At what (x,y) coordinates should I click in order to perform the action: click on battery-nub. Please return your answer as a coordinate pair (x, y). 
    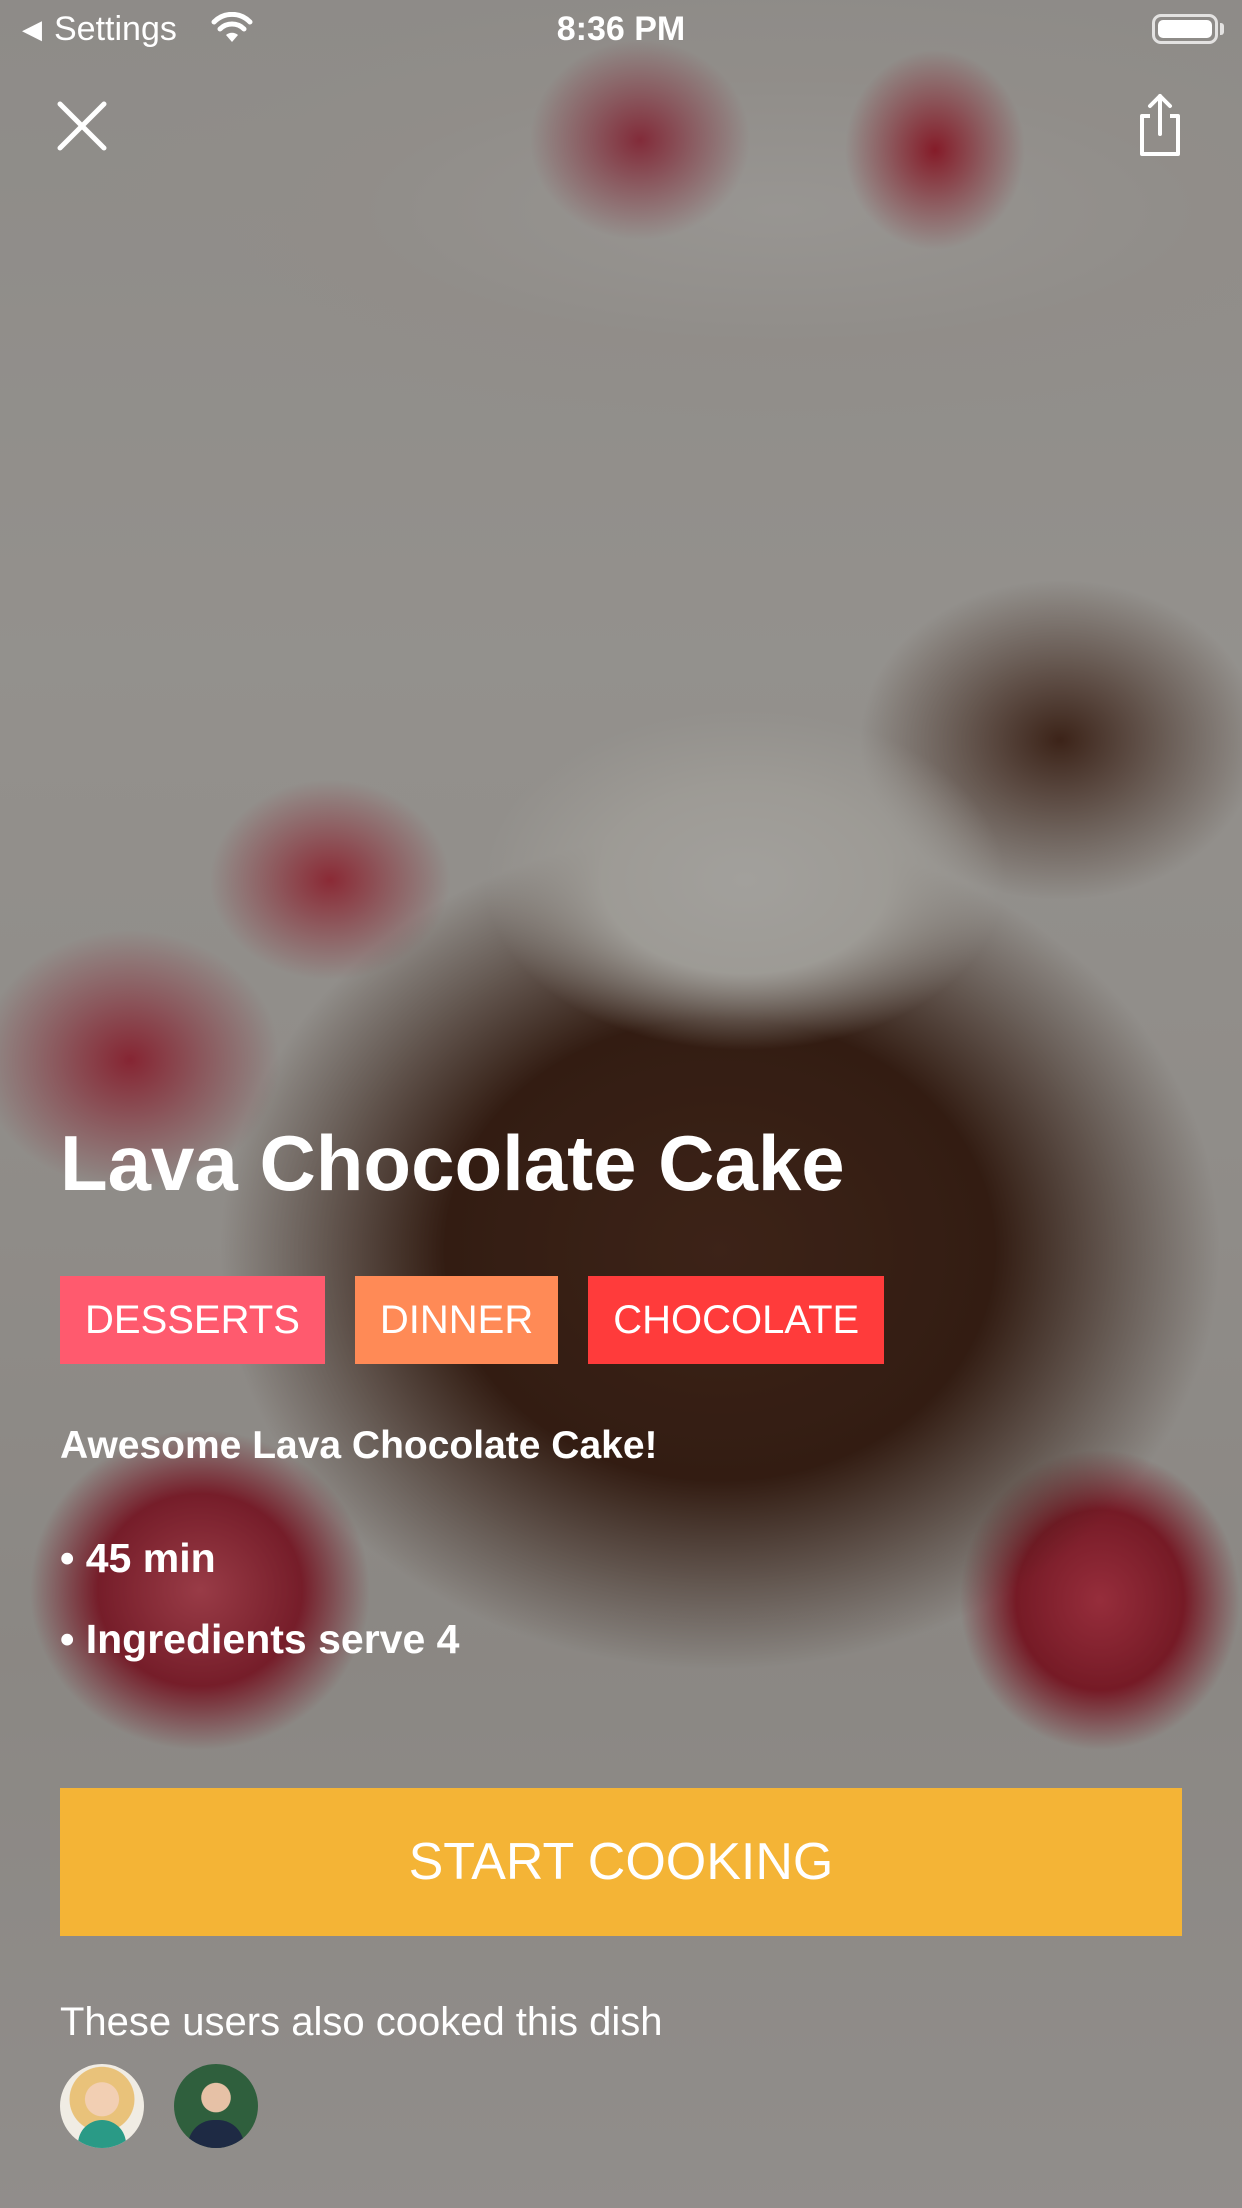
    Looking at the image, I should click on (1222, 29).